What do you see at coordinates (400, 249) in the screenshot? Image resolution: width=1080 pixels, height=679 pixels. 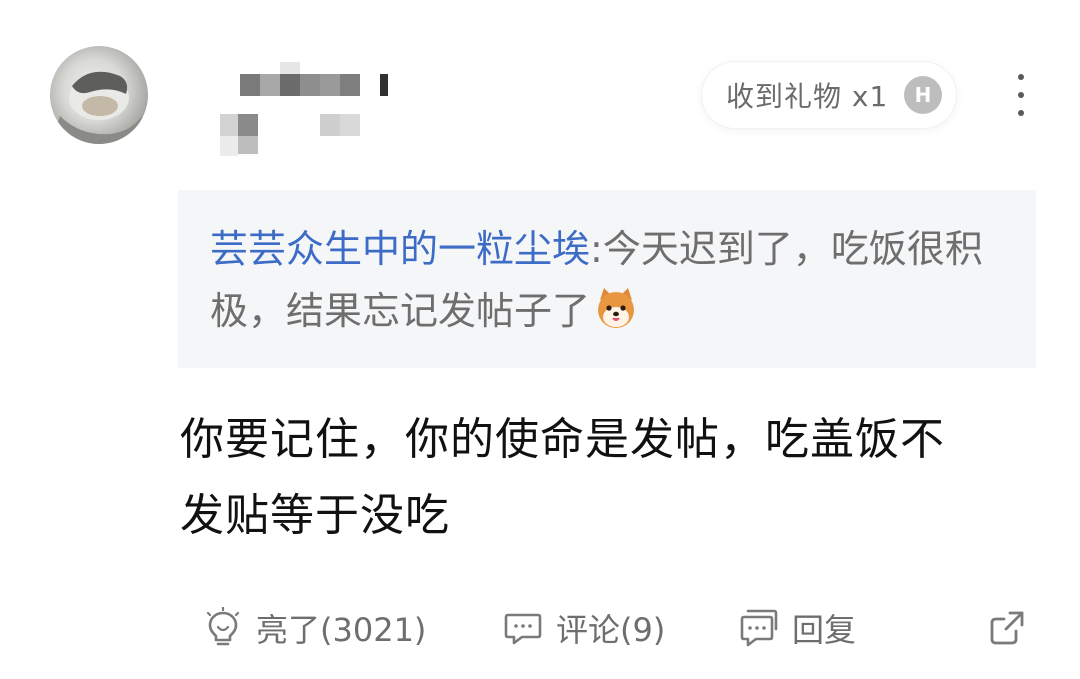 I see `quote-author-link: 芸芸众生中的一粒尘埃` at bounding box center [400, 249].